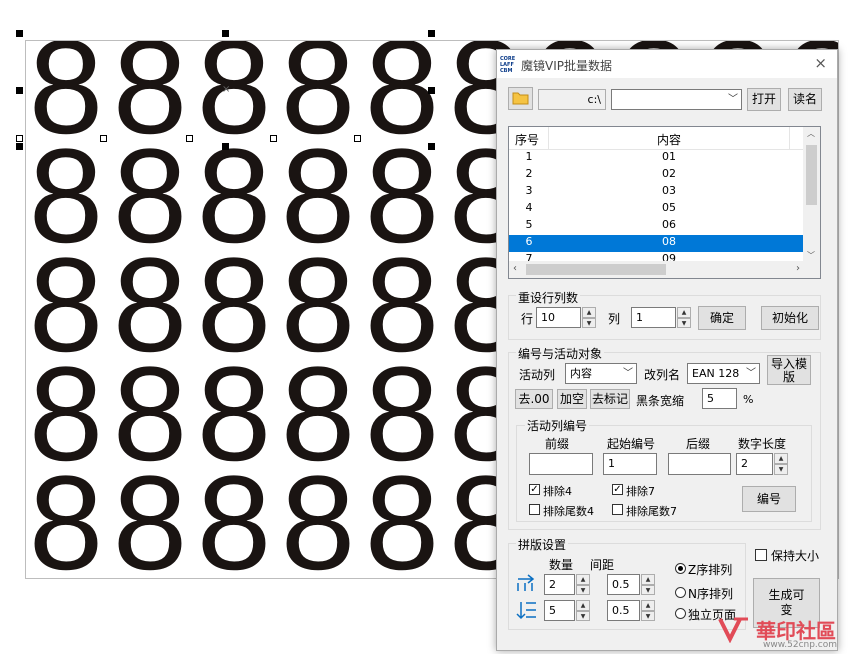 The width and height of the screenshot is (849, 654). Describe the element at coordinates (558, 317) in the screenshot. I see `row-count-input: 10` at that location.